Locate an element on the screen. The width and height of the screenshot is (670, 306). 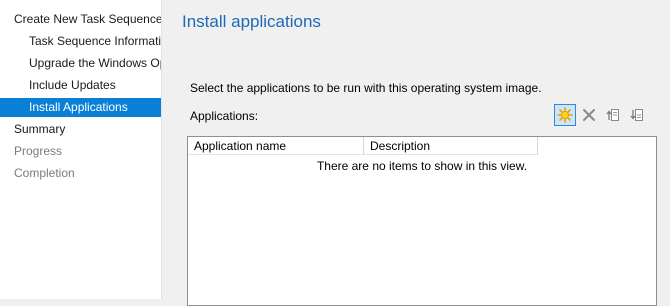
page-title: Install applications is located at coordinates (251, 21).